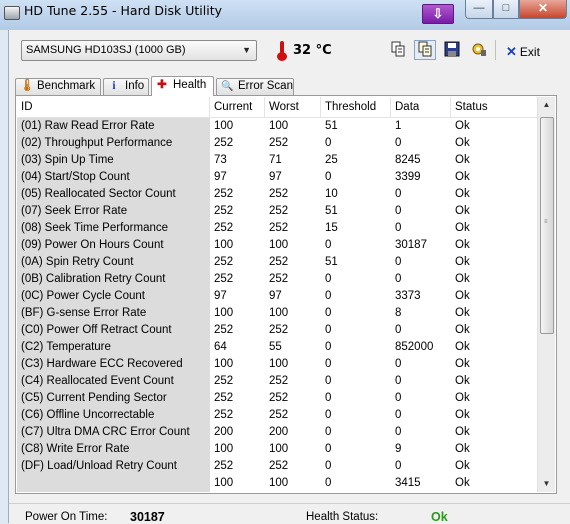  I want to click on table-row: (C5) Current Pending Sector 252 252 0 0 Ok, so click(277, 398).